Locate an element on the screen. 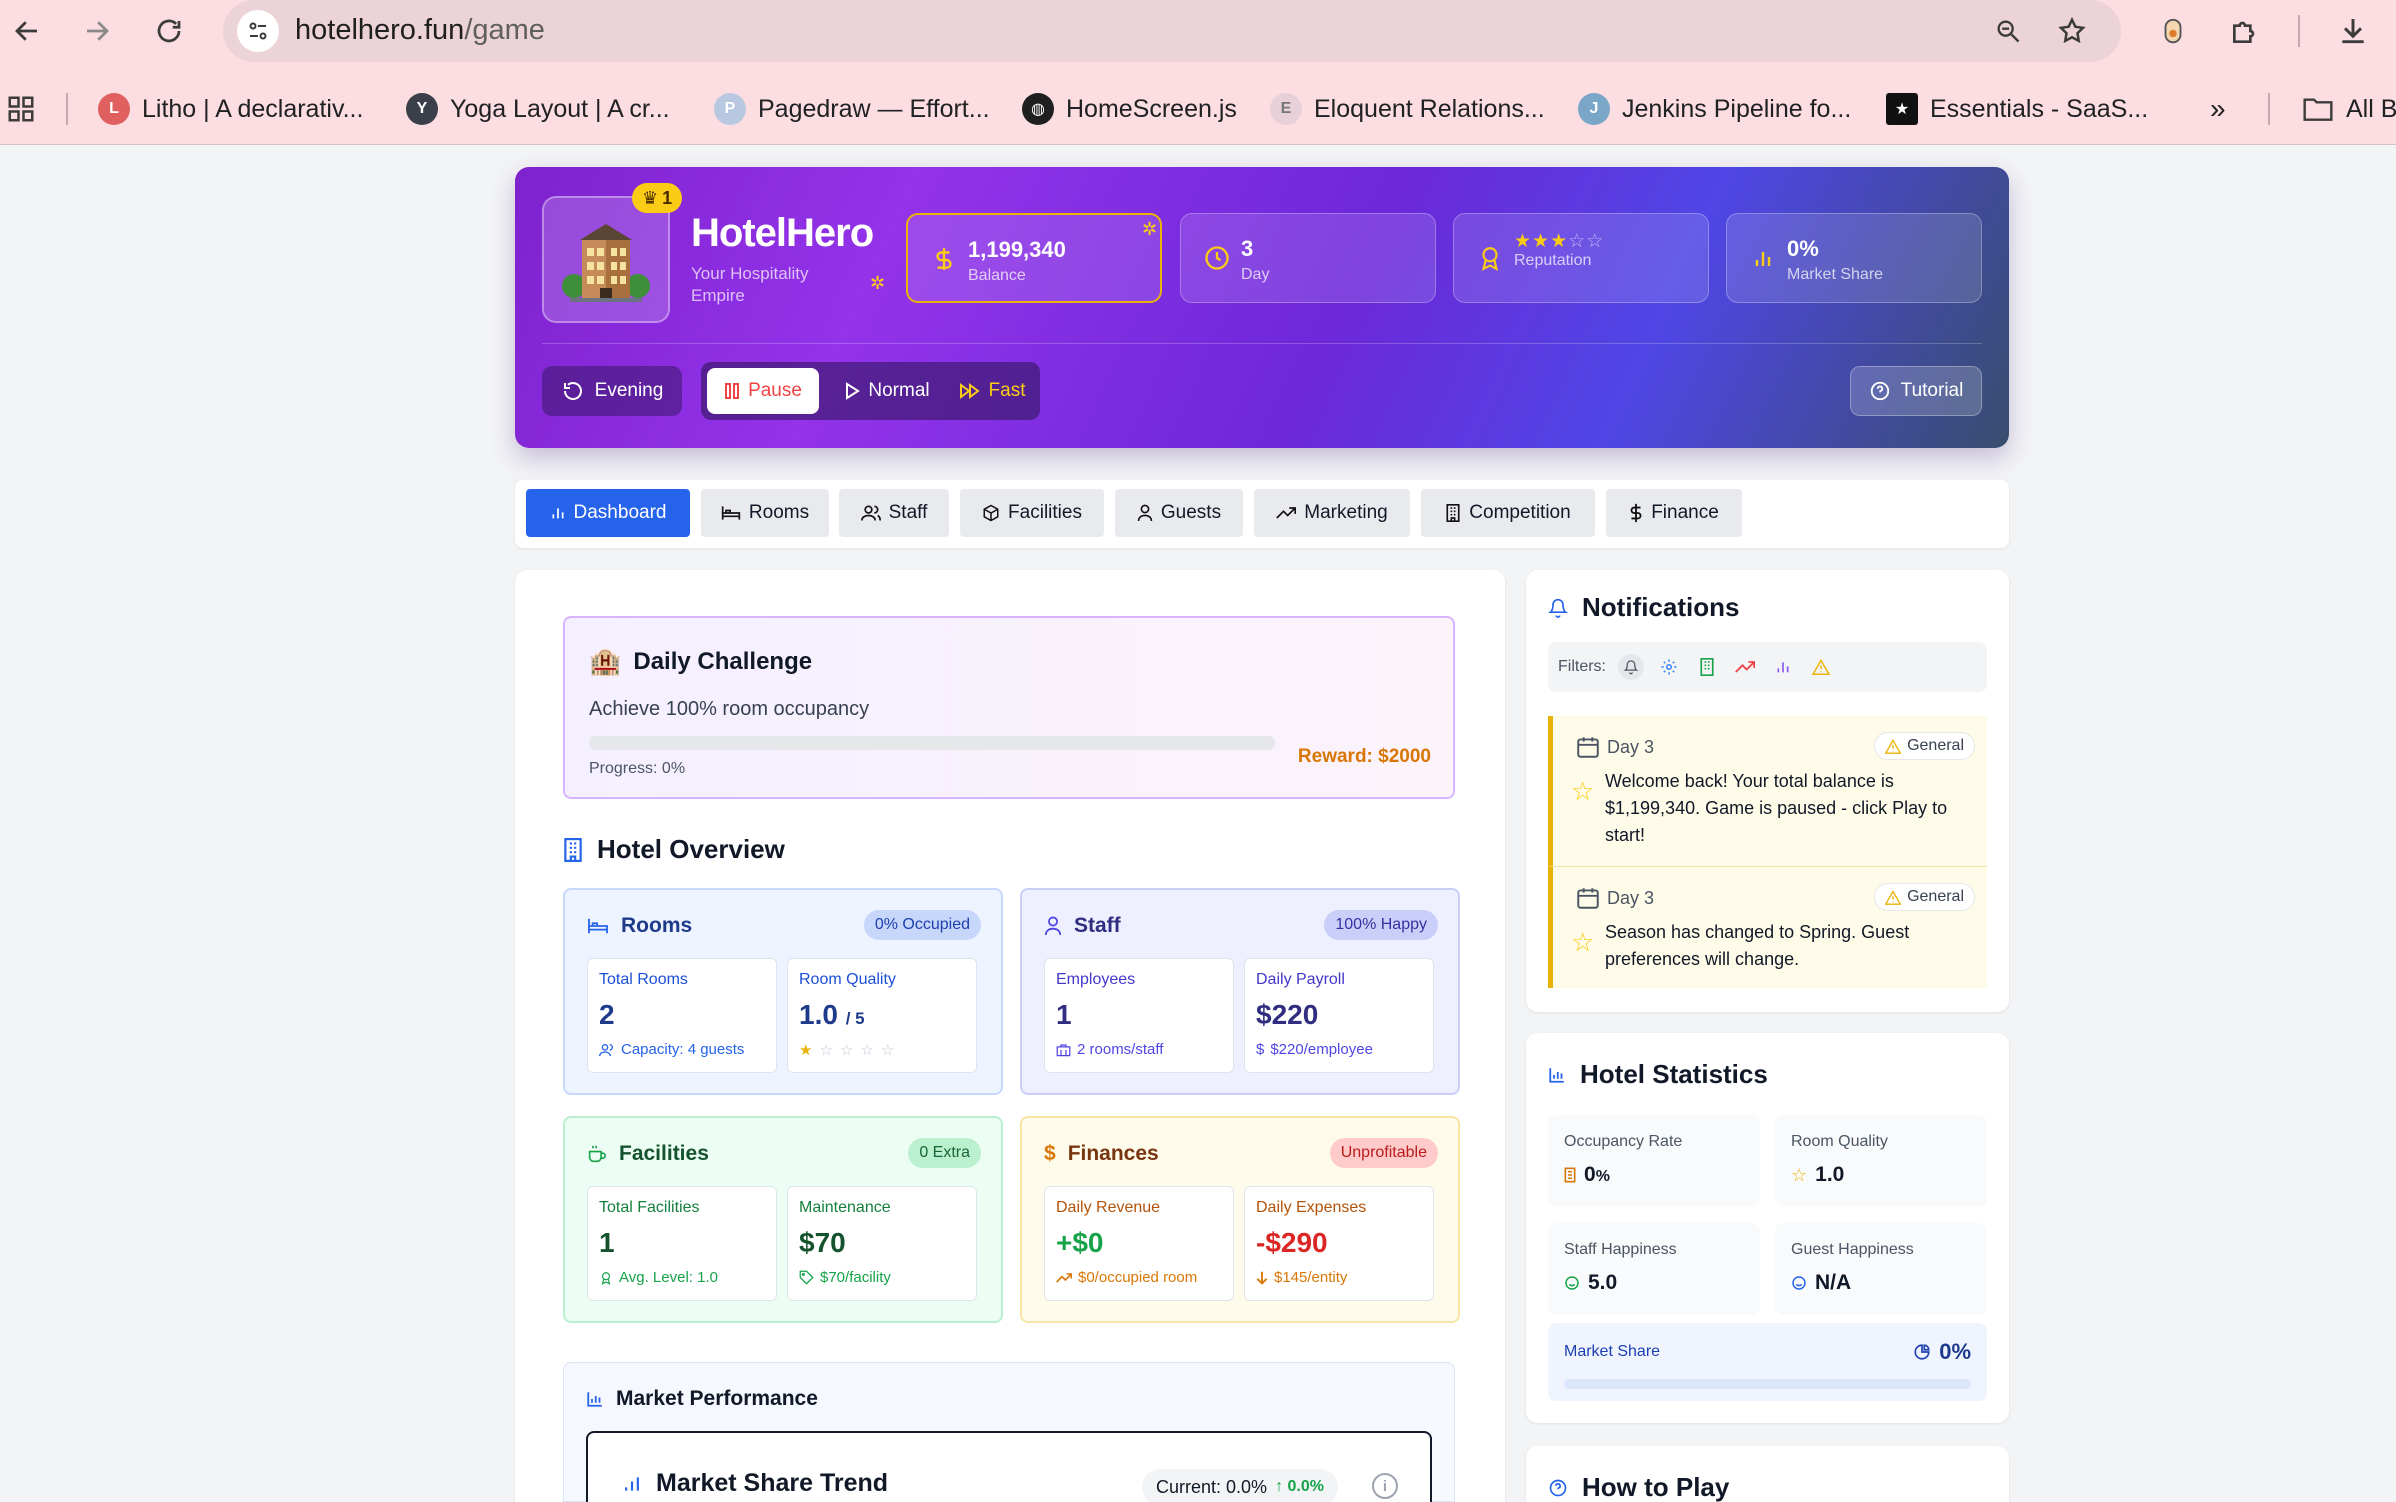 Image resolution: width=2396 pixels, height=1502 pixels. star-icon: ☆ is located at coordinates (1799, 1174).